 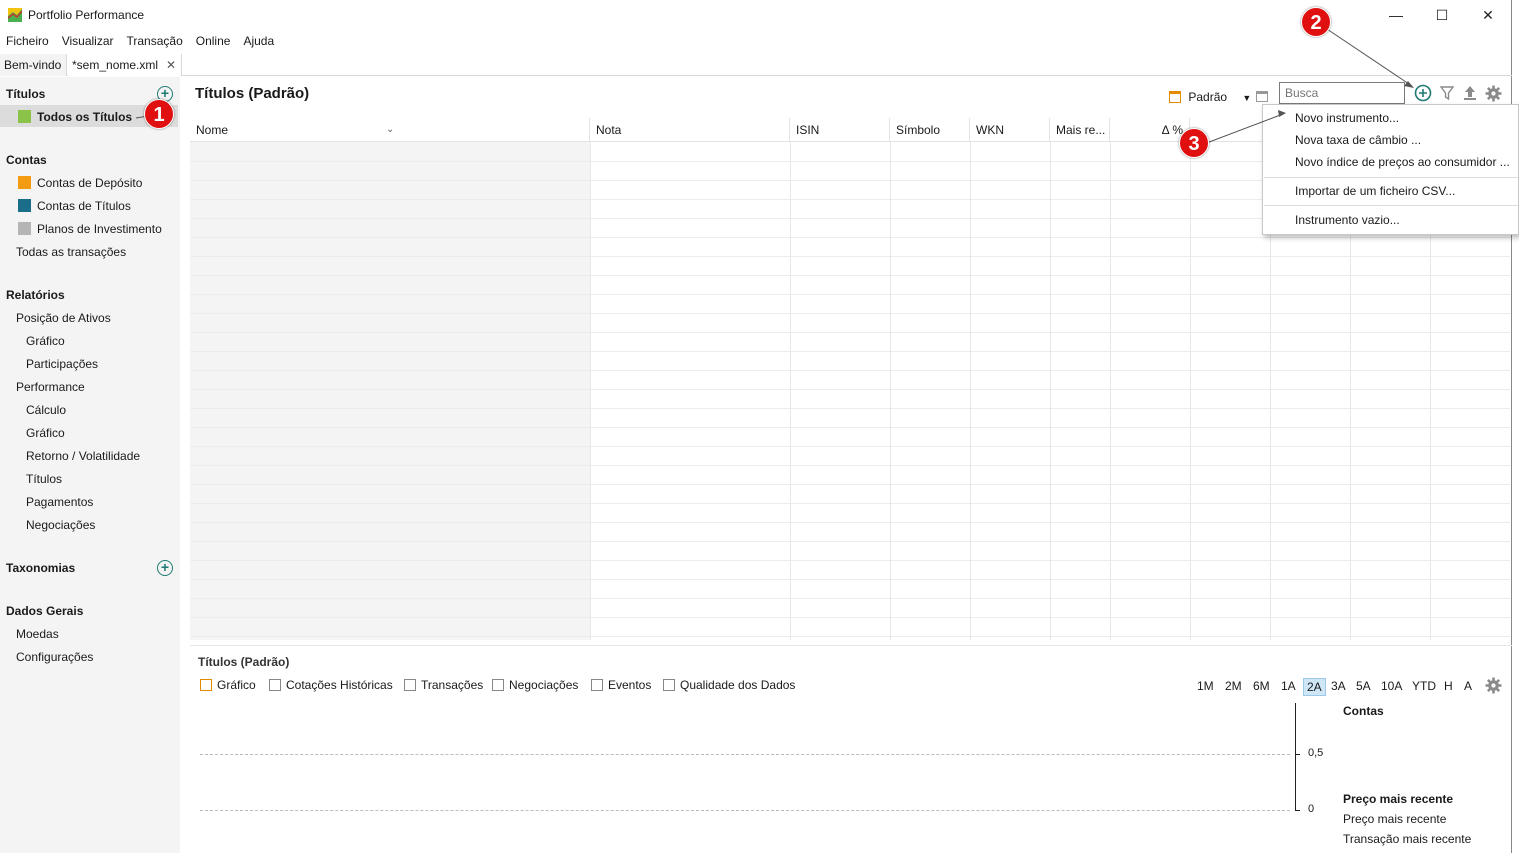 I want to click on period-ytd: YTD, so click(x=1424, y=686).